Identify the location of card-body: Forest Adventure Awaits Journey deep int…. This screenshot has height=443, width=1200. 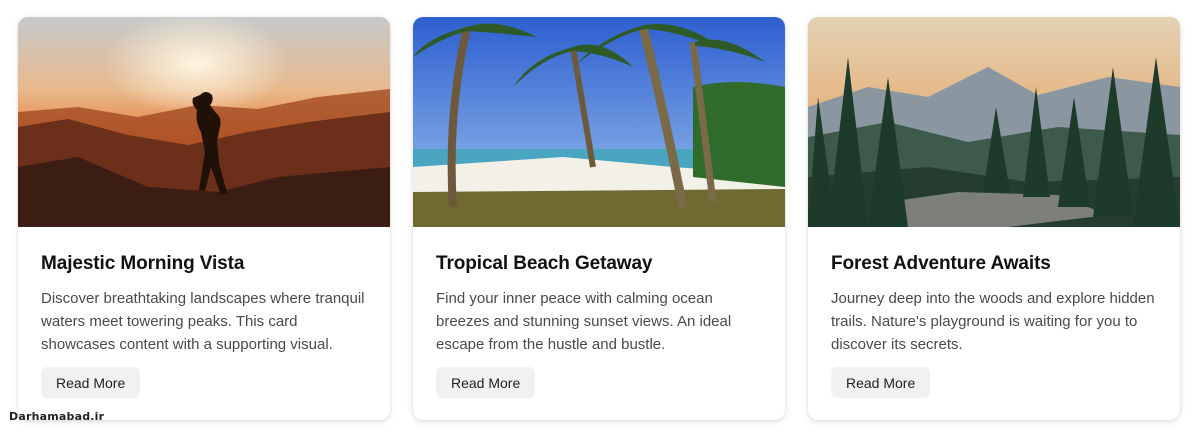
(994, 291).